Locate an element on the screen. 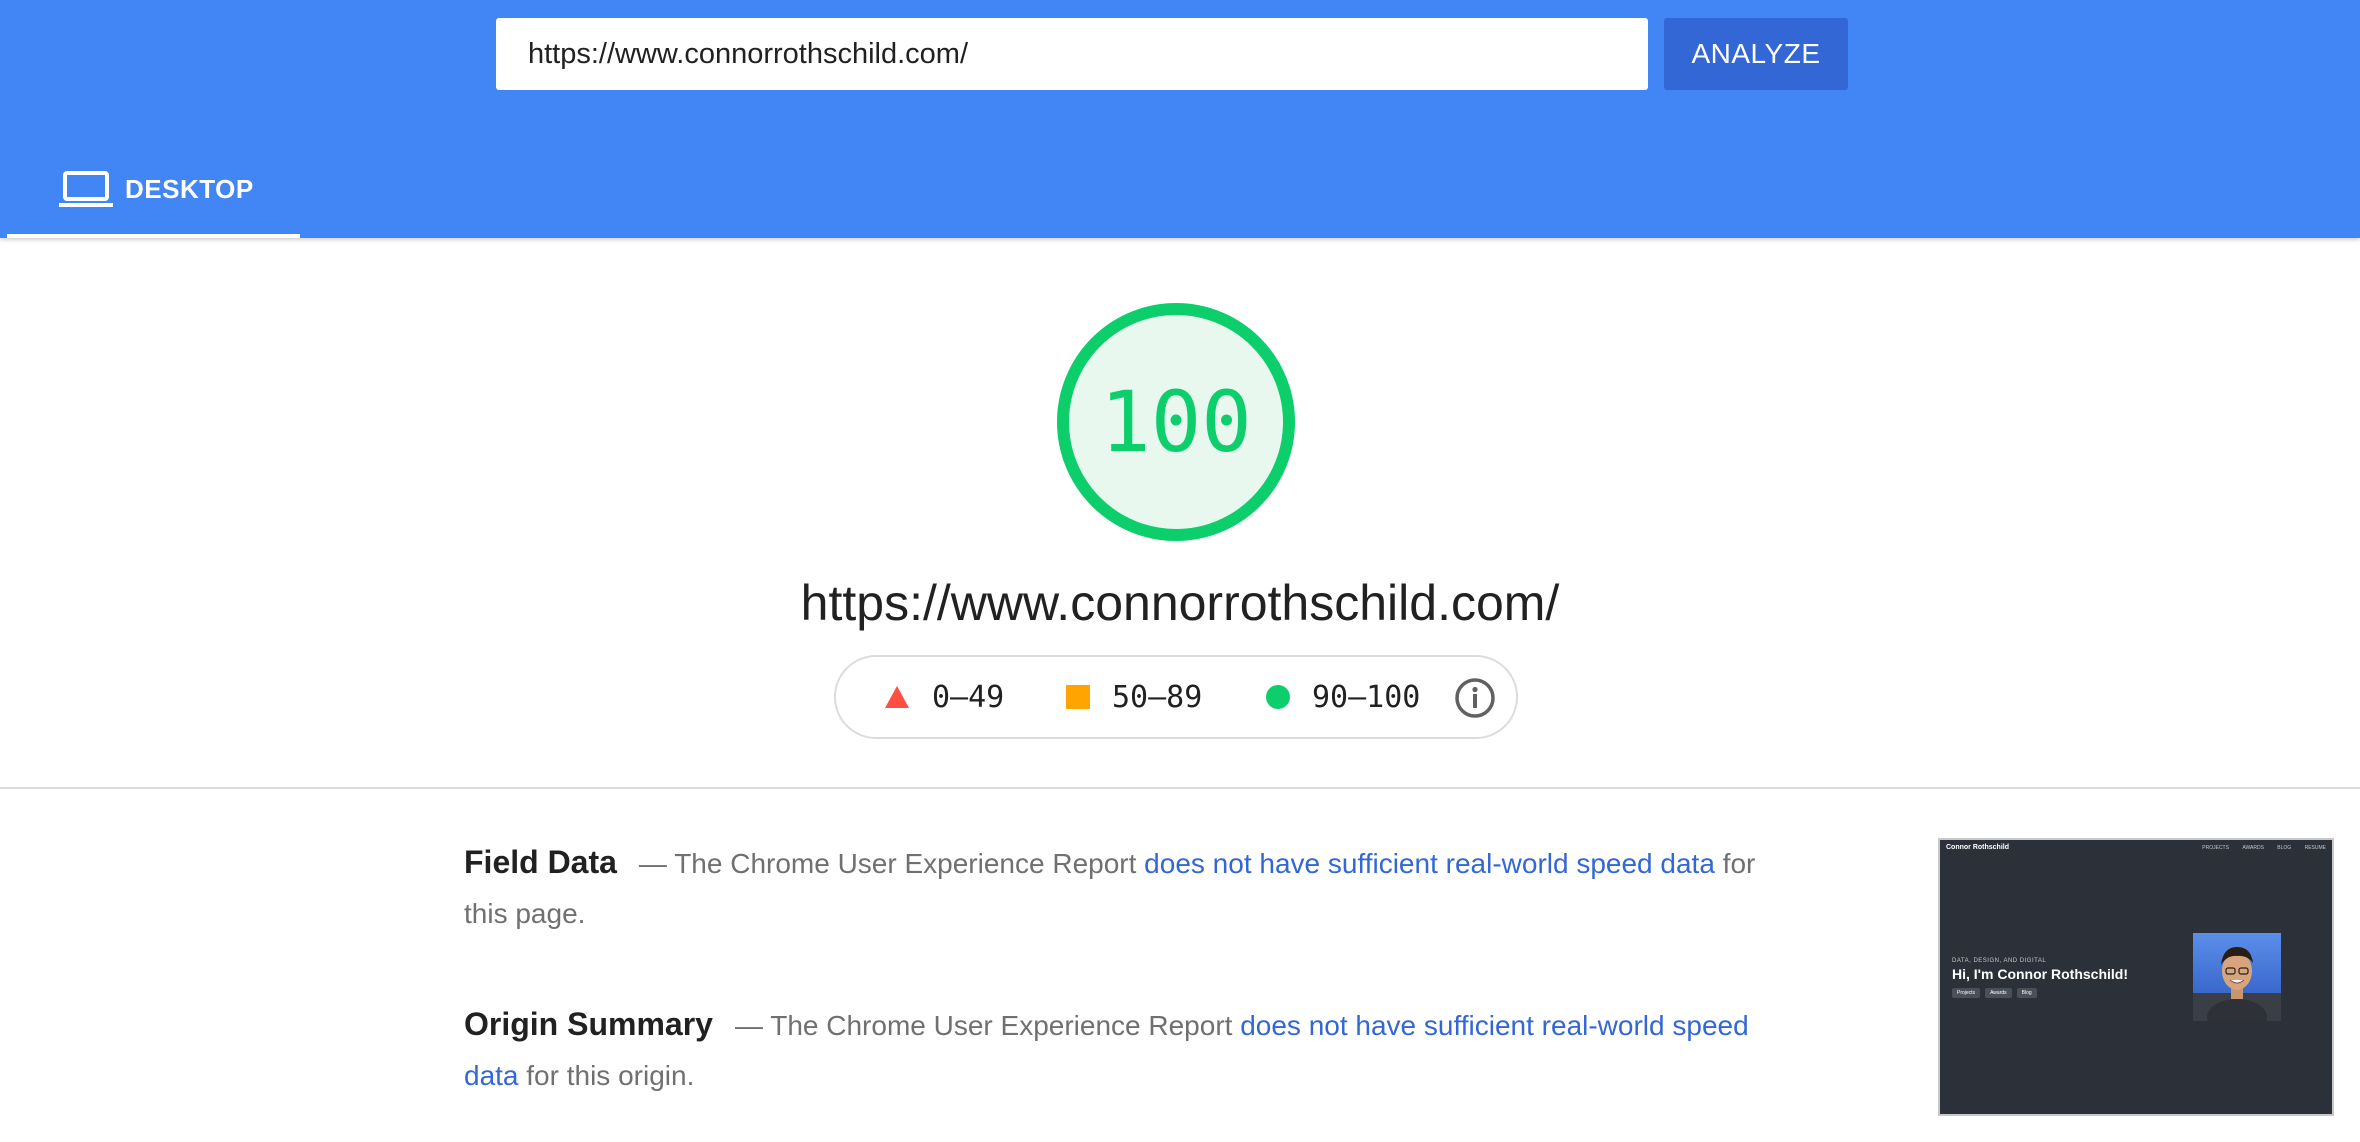 This screenshot has width=2360, height=1142. tab-label: DESKTOP is located at coordinates (189, 189).